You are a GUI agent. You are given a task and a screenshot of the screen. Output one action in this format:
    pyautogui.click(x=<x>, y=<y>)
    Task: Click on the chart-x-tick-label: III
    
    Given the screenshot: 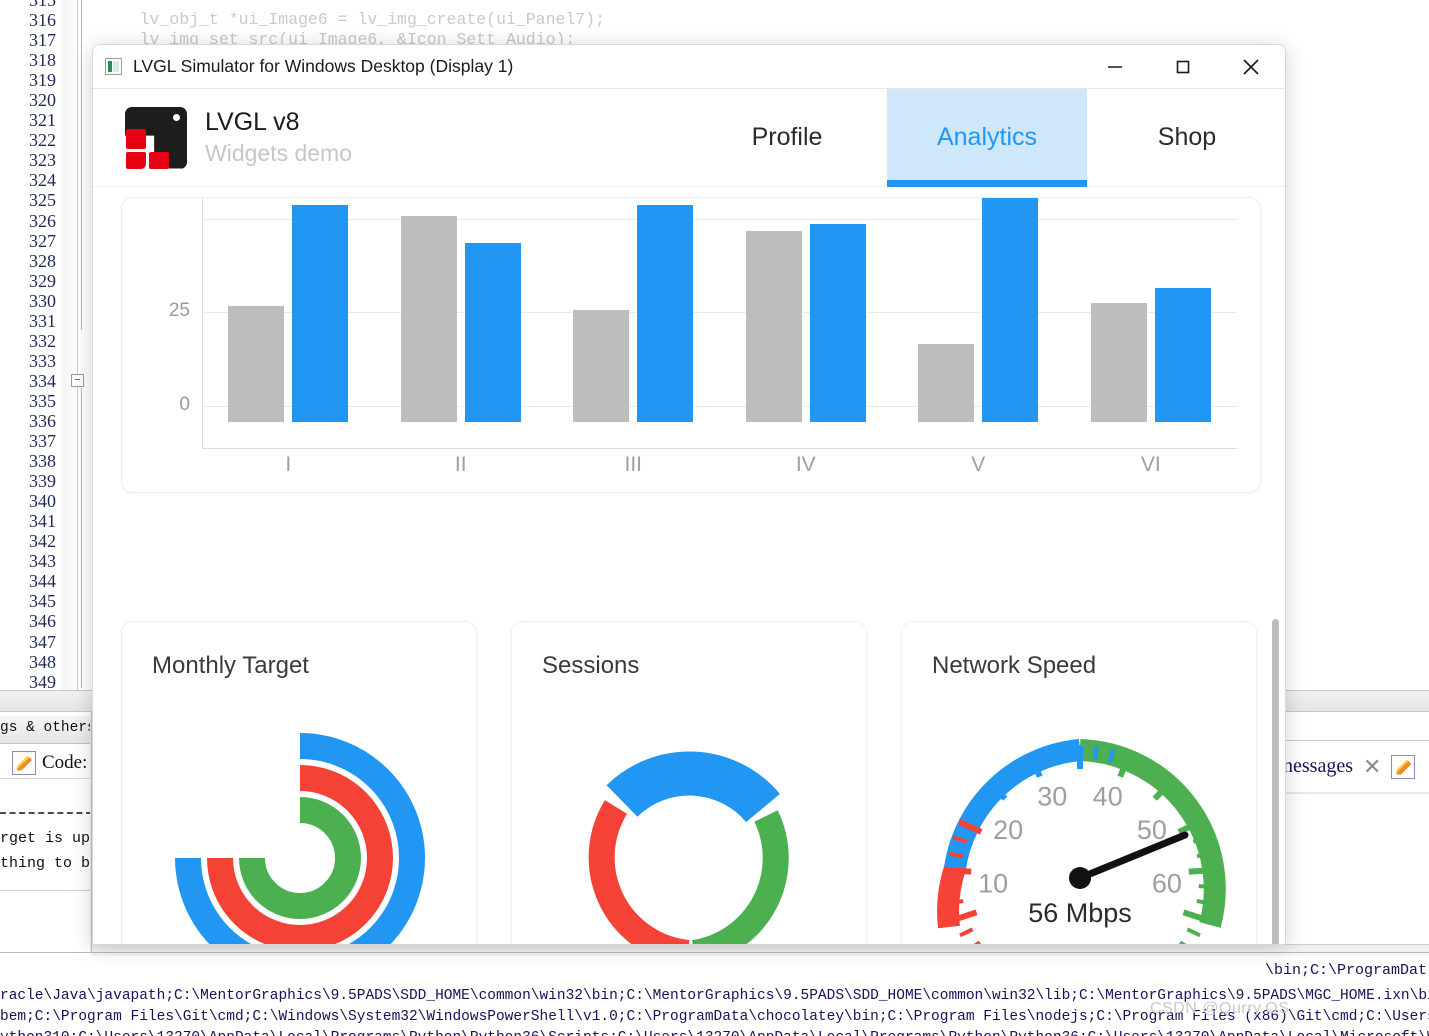 What is the action you would take?
    pyautogui.click(x=633, y=464)
    